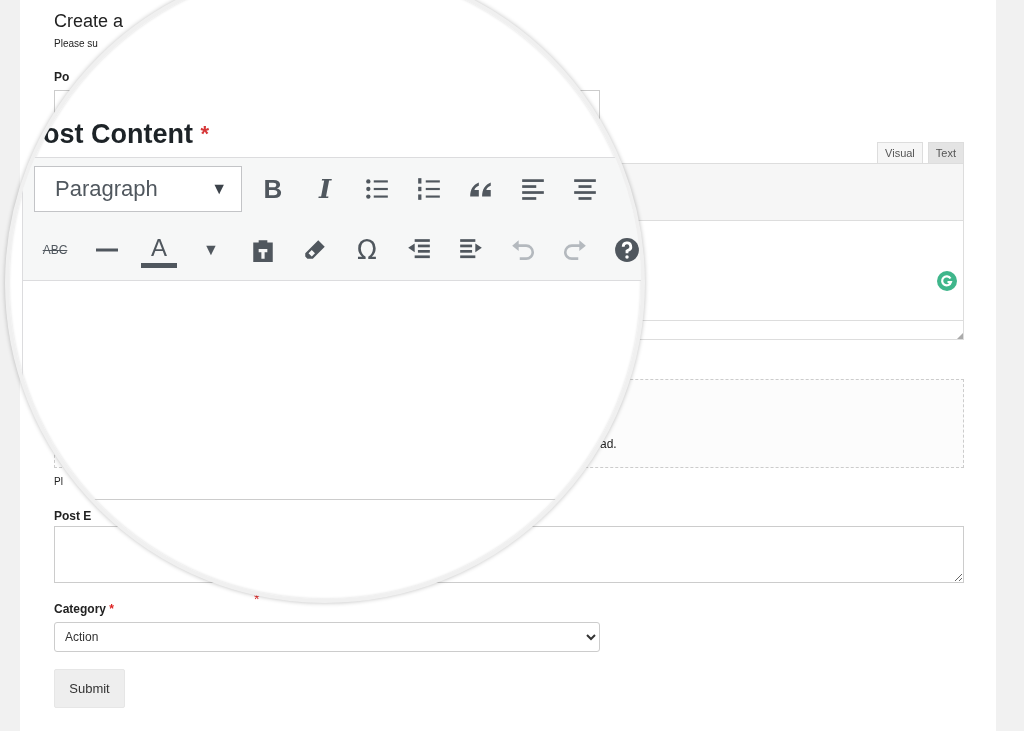 The height and width of the screenshot is (731, 1024). What do you see at coordinates (73, 516) in the screenshot?
I see `field-label: Post E` at bounding box center [73, 516].